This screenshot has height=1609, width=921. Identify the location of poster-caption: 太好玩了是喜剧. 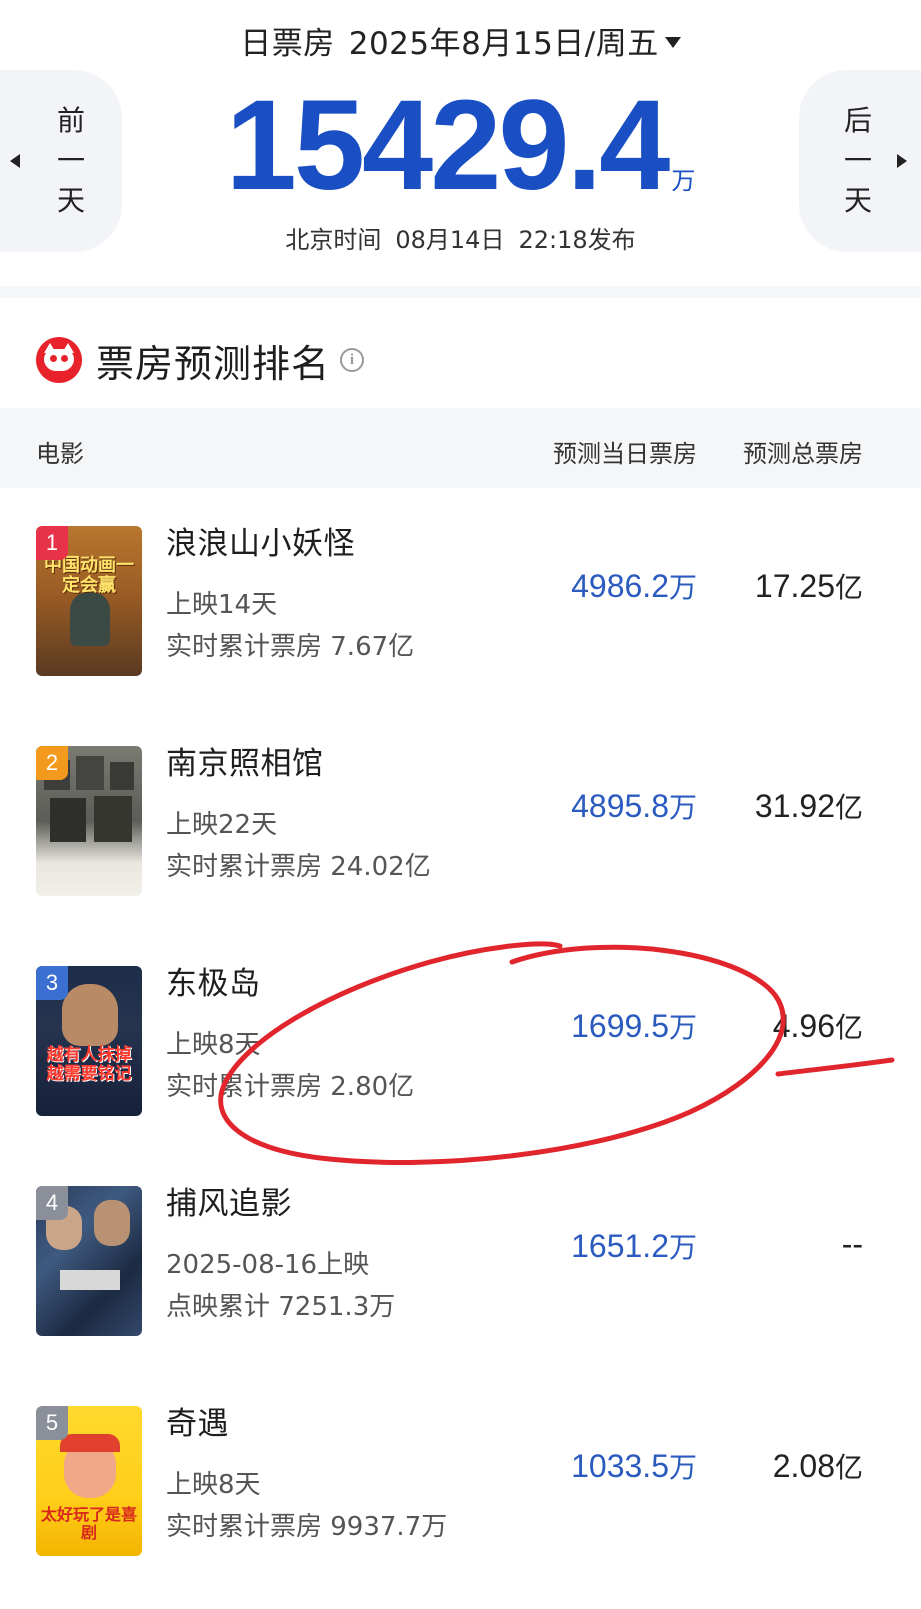
(88, 1523).